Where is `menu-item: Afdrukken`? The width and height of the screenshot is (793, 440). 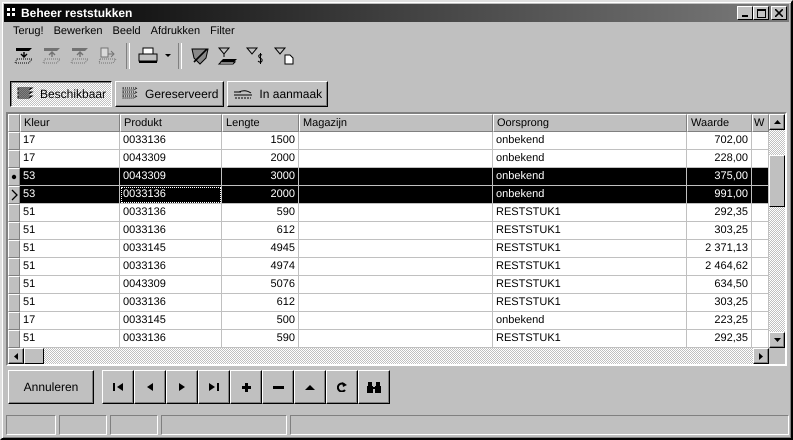
menu-item: Afdrukken is located at coordinates (176, 31).